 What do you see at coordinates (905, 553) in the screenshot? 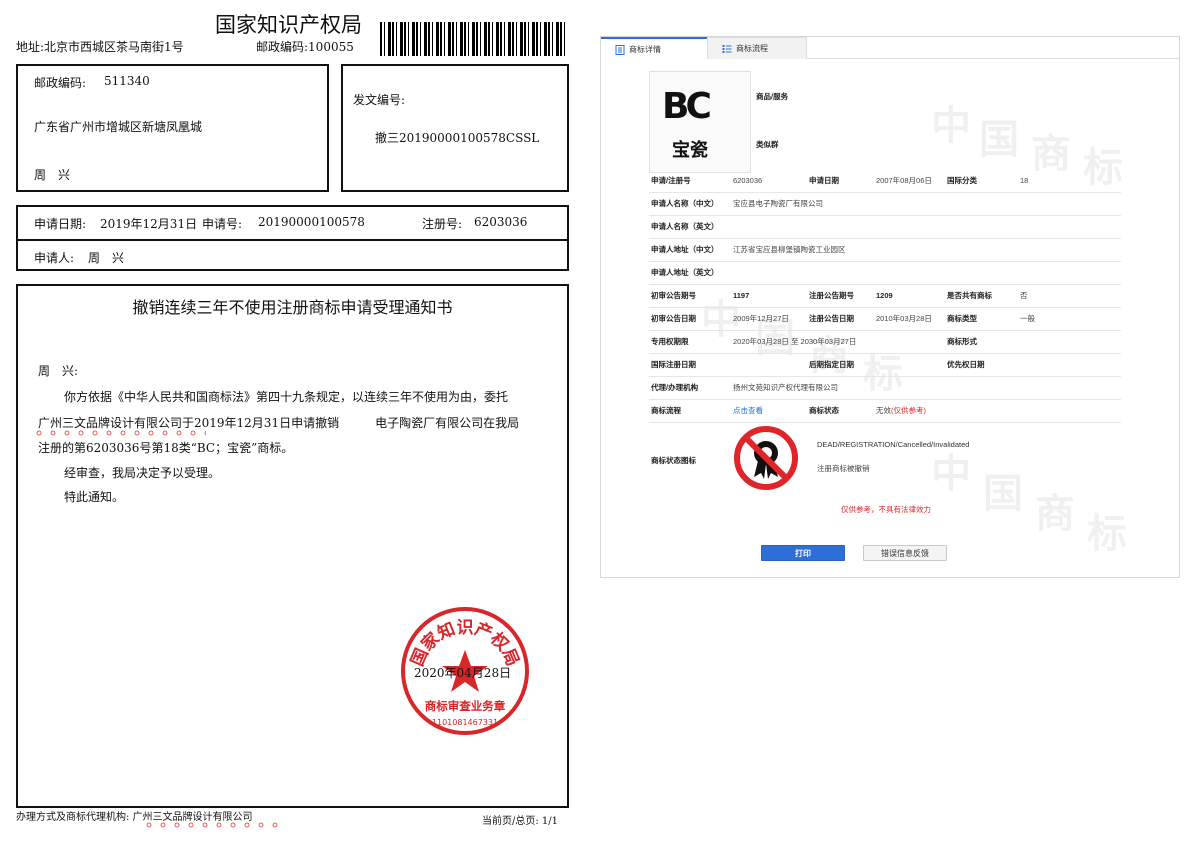
I see `feedback-button: 错误信息反馈` at bounding box center [905, 553].